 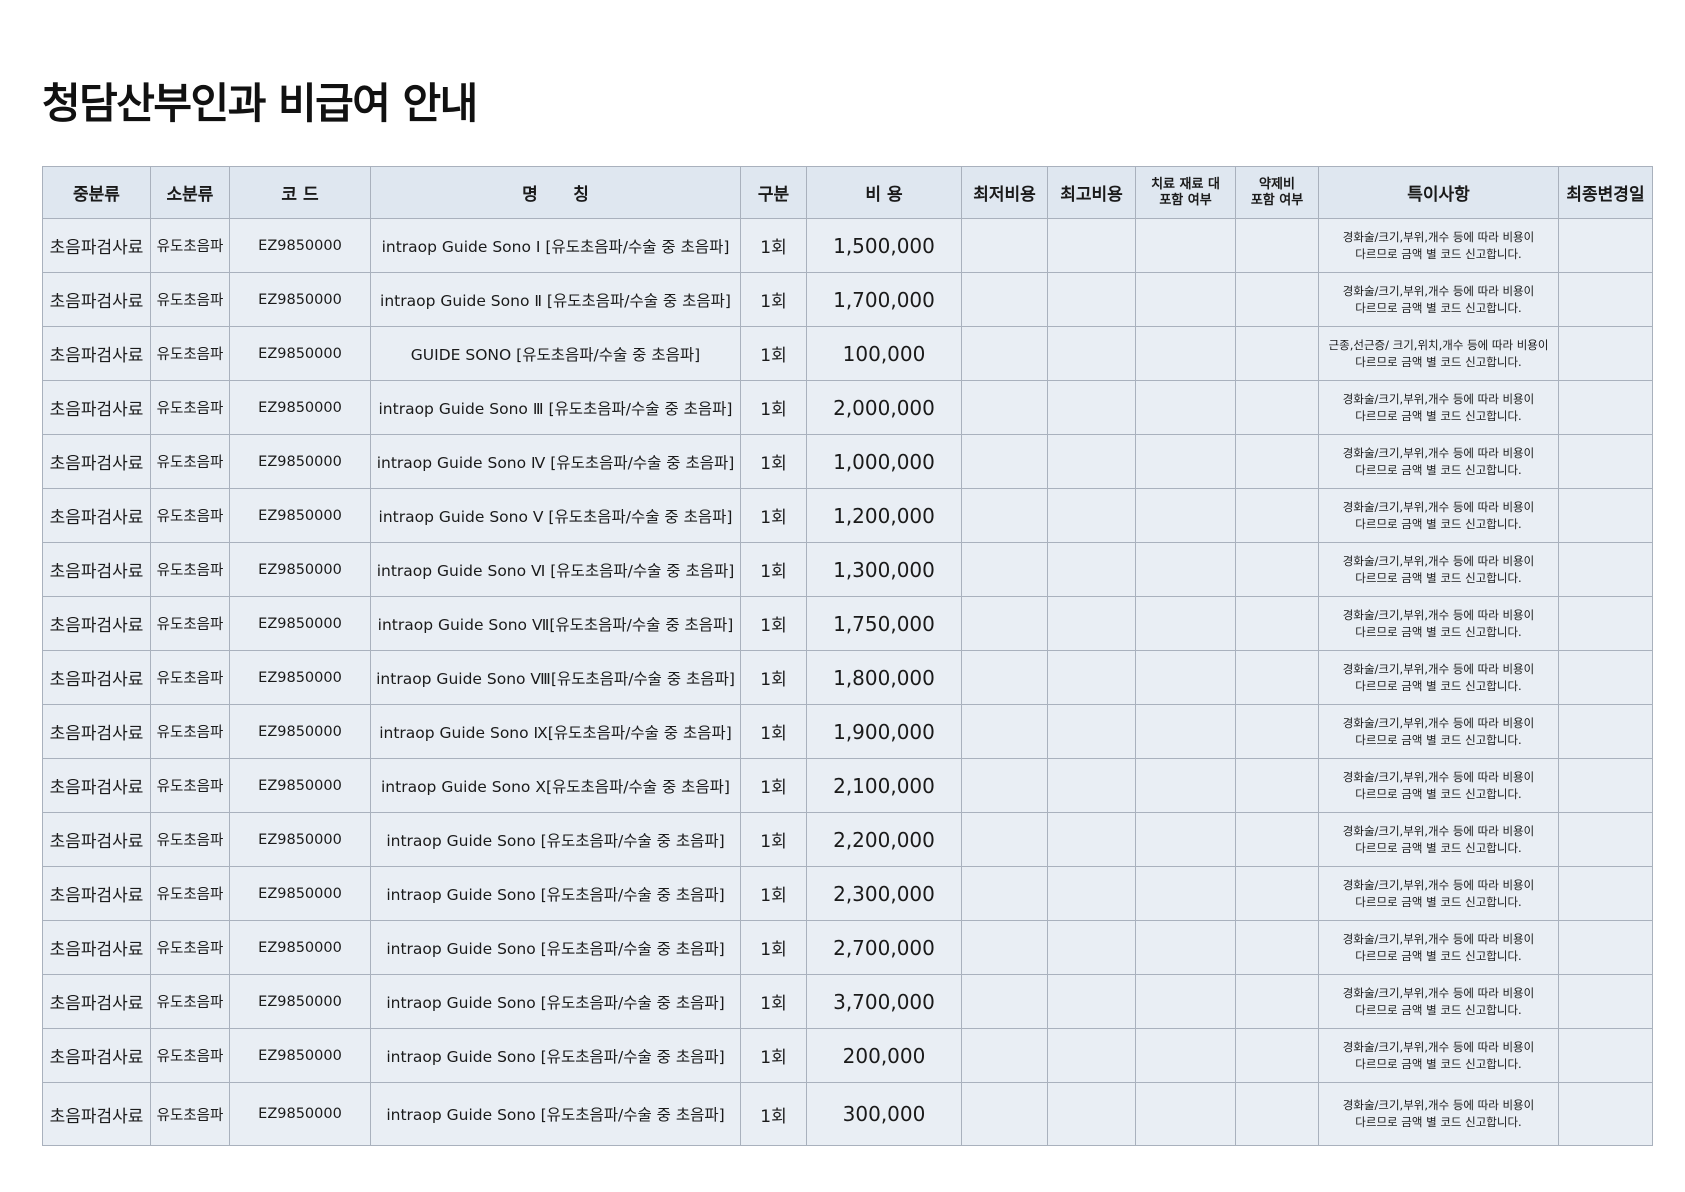 I want to click on cell-name: intraop Guide Sono Ⅰ [유도초음파/수술 중 초음파], so click(x=555, y=245).